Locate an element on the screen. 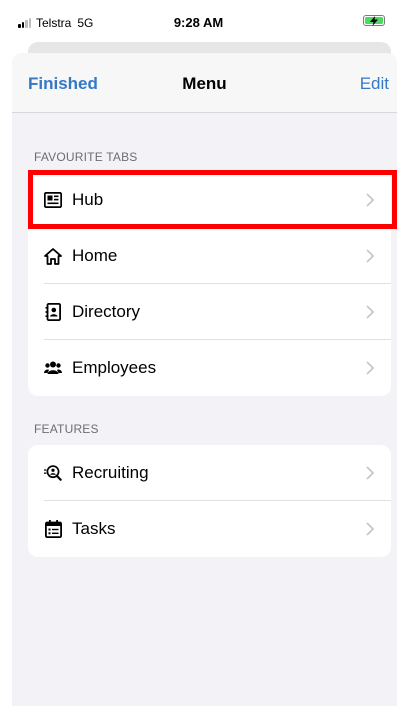 Image resolution: width=397 pixels, height=706 pixels. menu-item-tasks: Tasks is located at coordinates (209, 529).